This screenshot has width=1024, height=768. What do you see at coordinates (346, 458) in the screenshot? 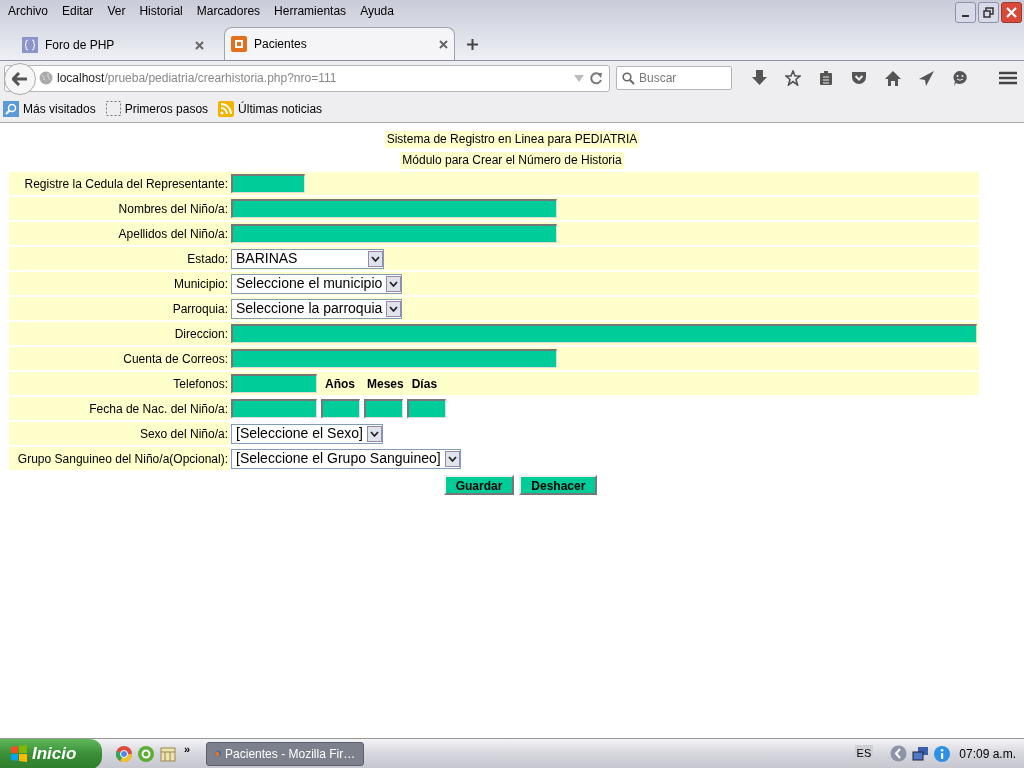
I see `dropdown: [Seleccione el Grupo Sanguineo]` at bounding box center [346, 458].